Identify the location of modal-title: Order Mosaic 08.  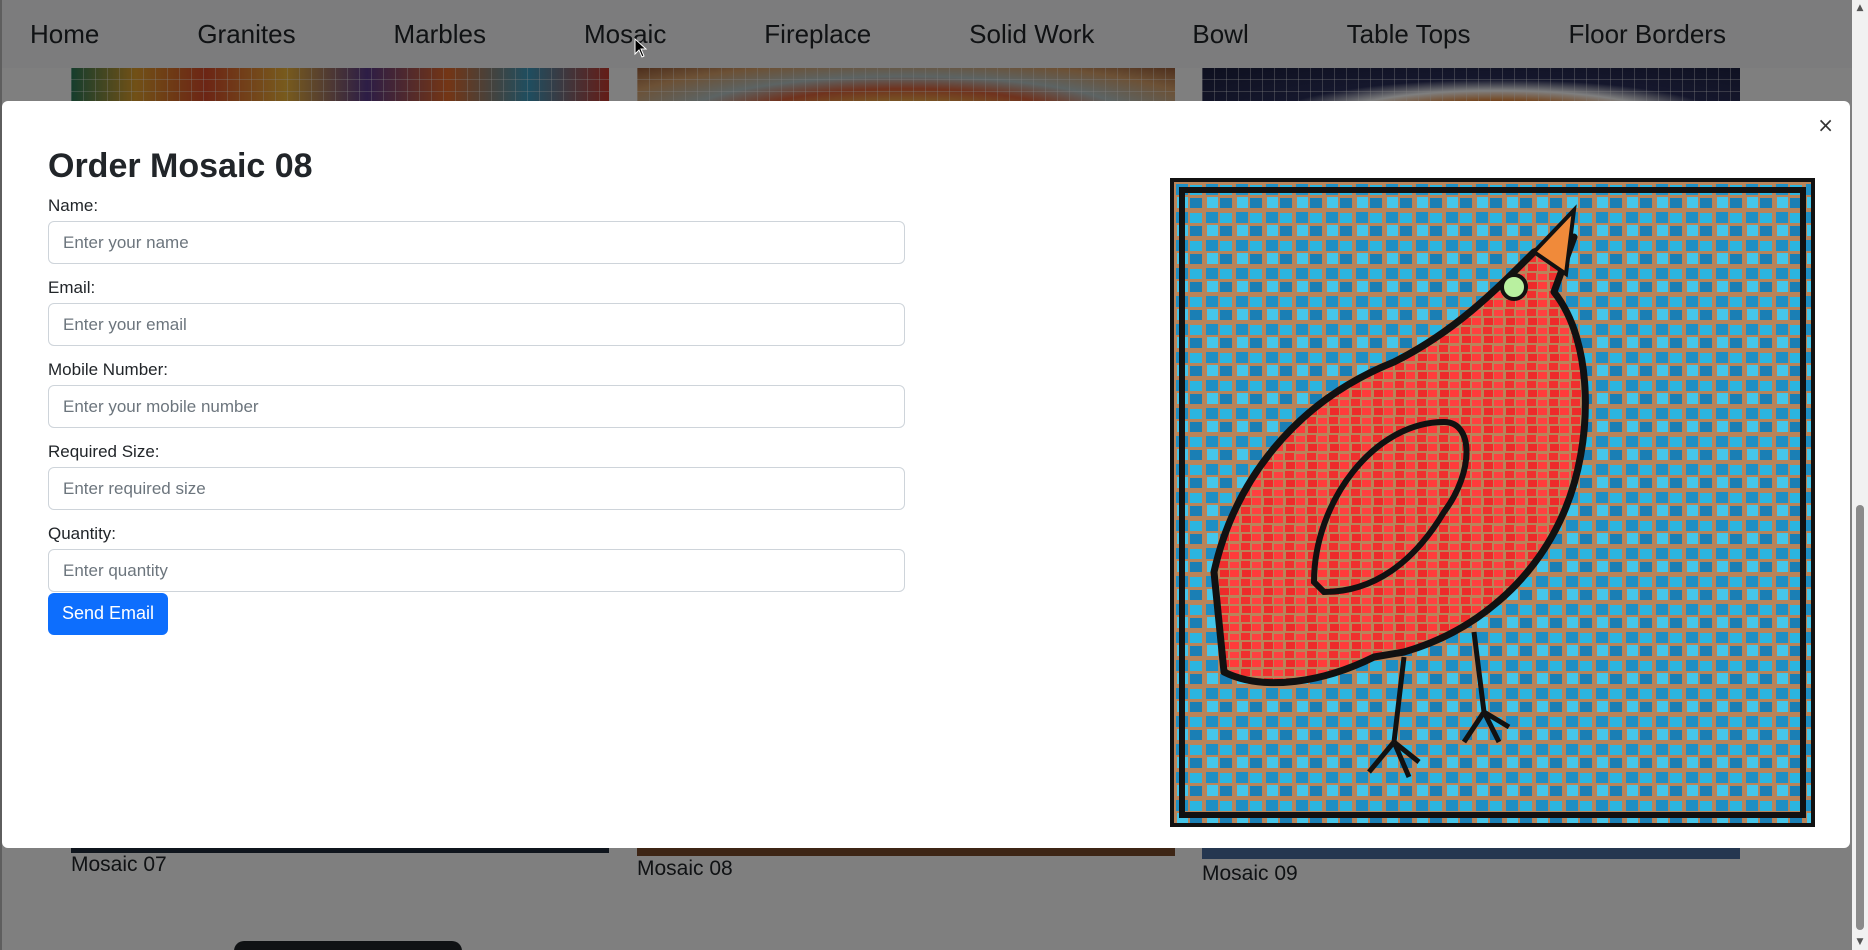
(180, 166).